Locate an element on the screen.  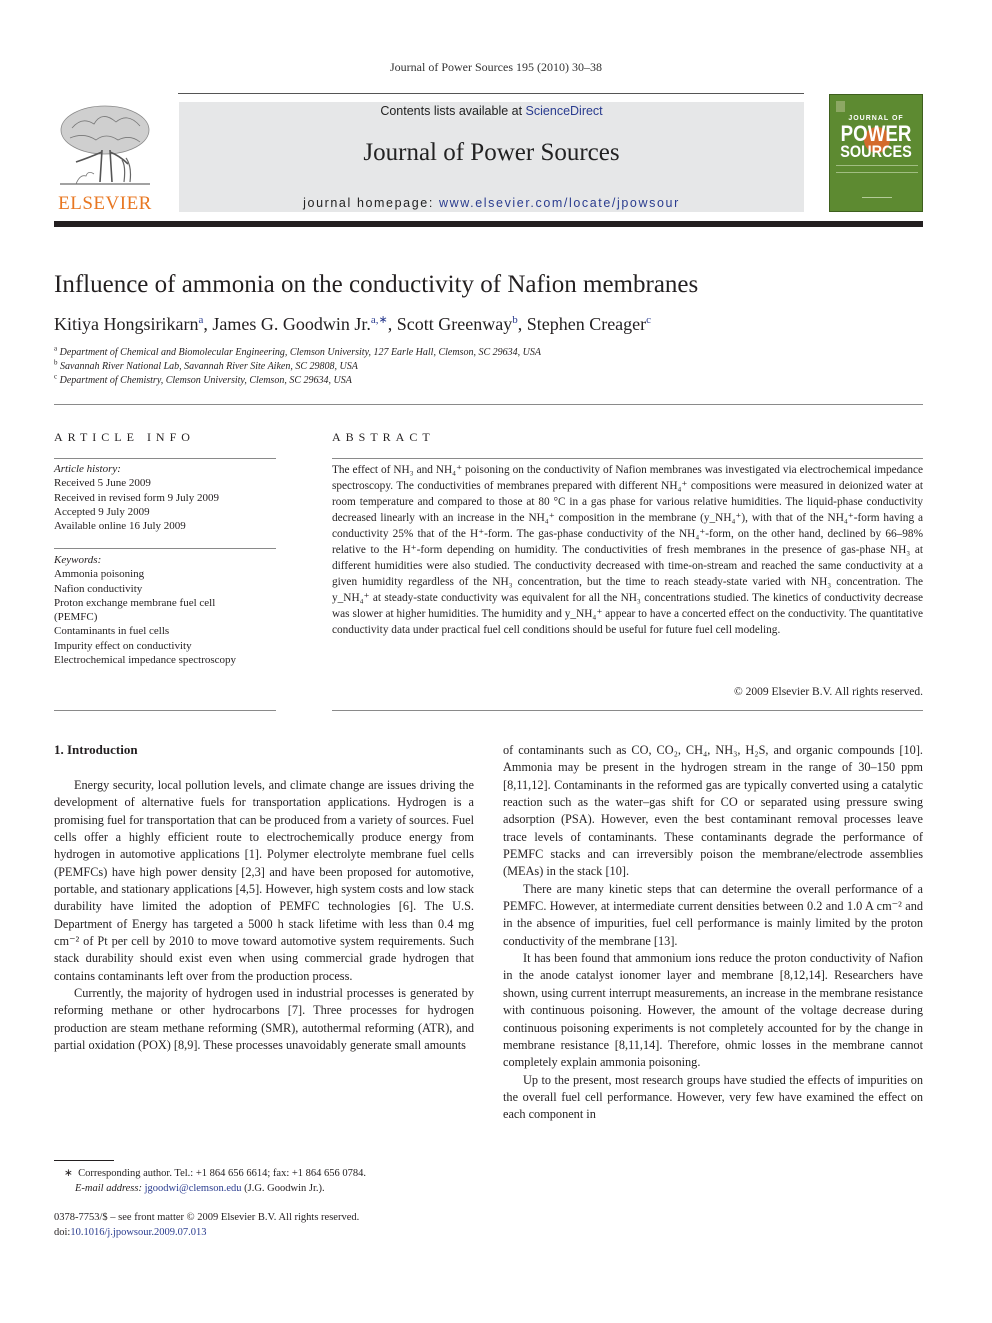
section-heading-introduction: 1. Introduction is located at coordinates (96, 749).